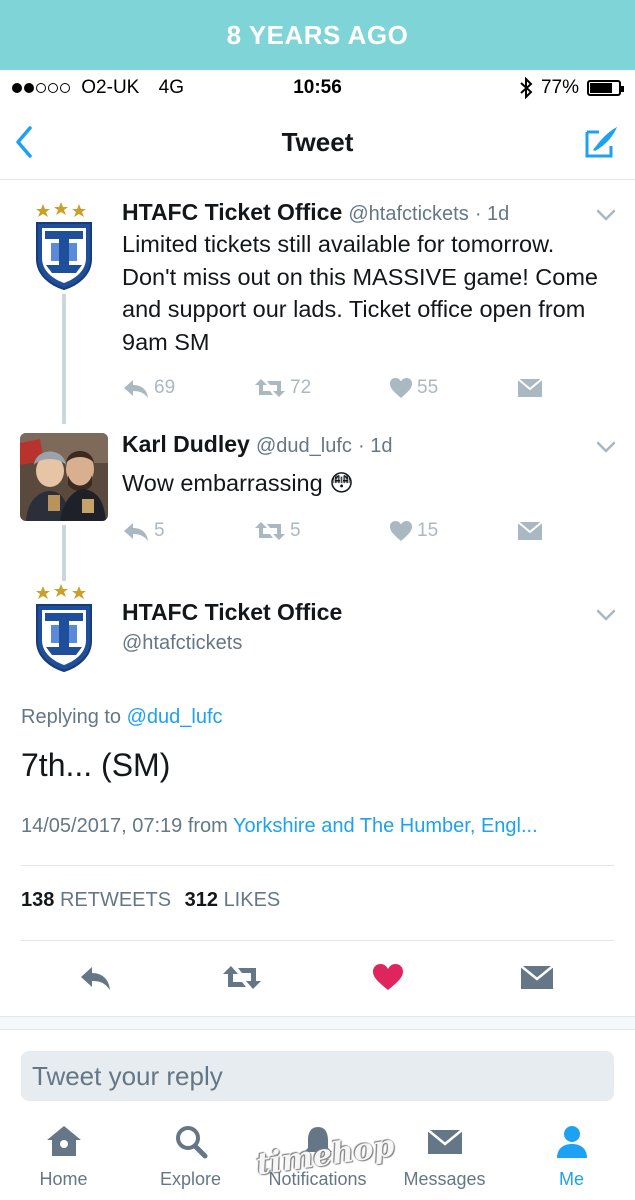 This screenshot has width=635, height=1200. What do you see at coordinates (526, 88) in the screenshot?
I see `bluetooth-icon` at bounding box center [526, 88].